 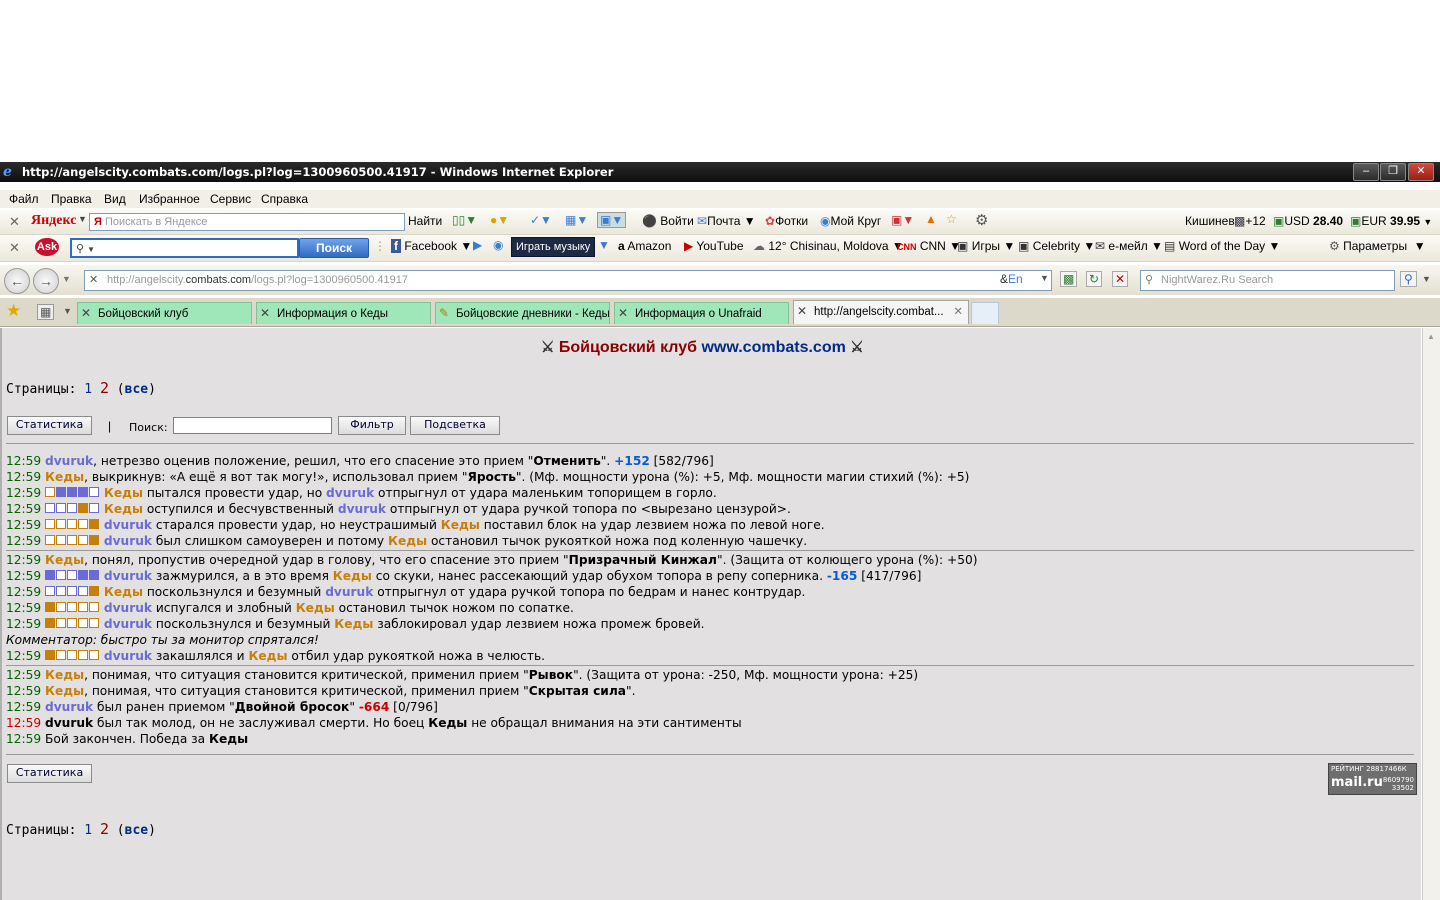 What do you see at coordinates (1069, 279) in the screenshot?
I see `compat-view-icon: ▩` at bounding box center [1069, 279].